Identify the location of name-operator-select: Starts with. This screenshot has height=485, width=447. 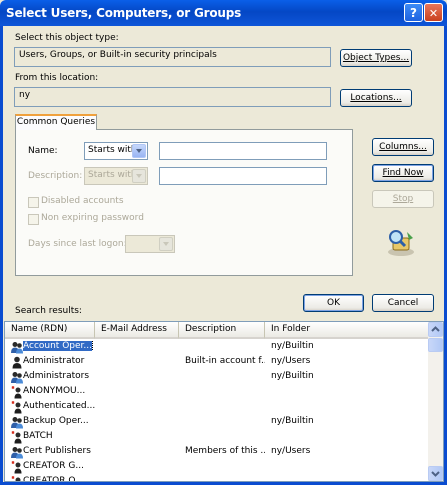
(116, 151).